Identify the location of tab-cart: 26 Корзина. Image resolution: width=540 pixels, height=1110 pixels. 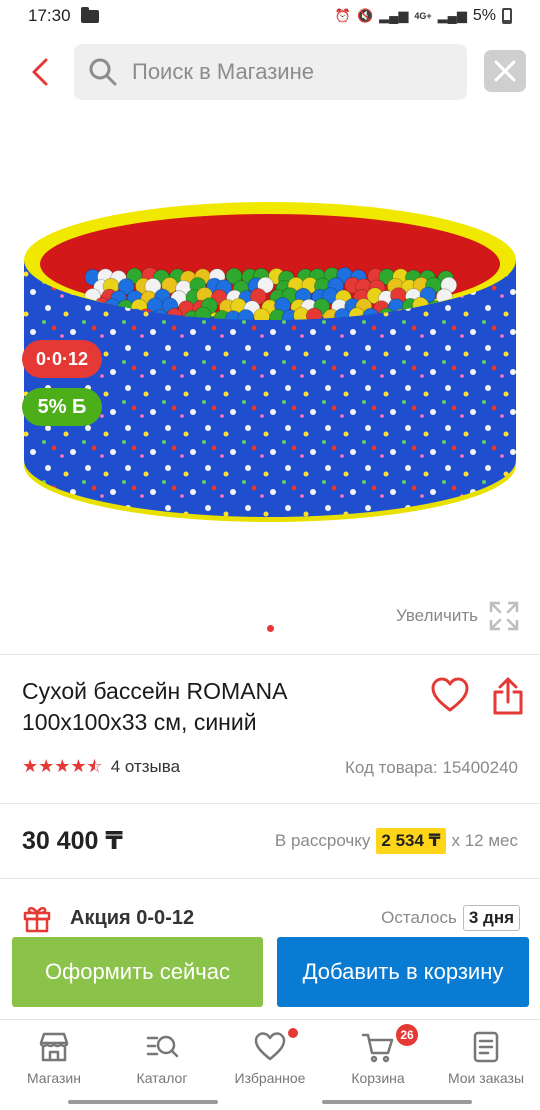
(378, 1065).